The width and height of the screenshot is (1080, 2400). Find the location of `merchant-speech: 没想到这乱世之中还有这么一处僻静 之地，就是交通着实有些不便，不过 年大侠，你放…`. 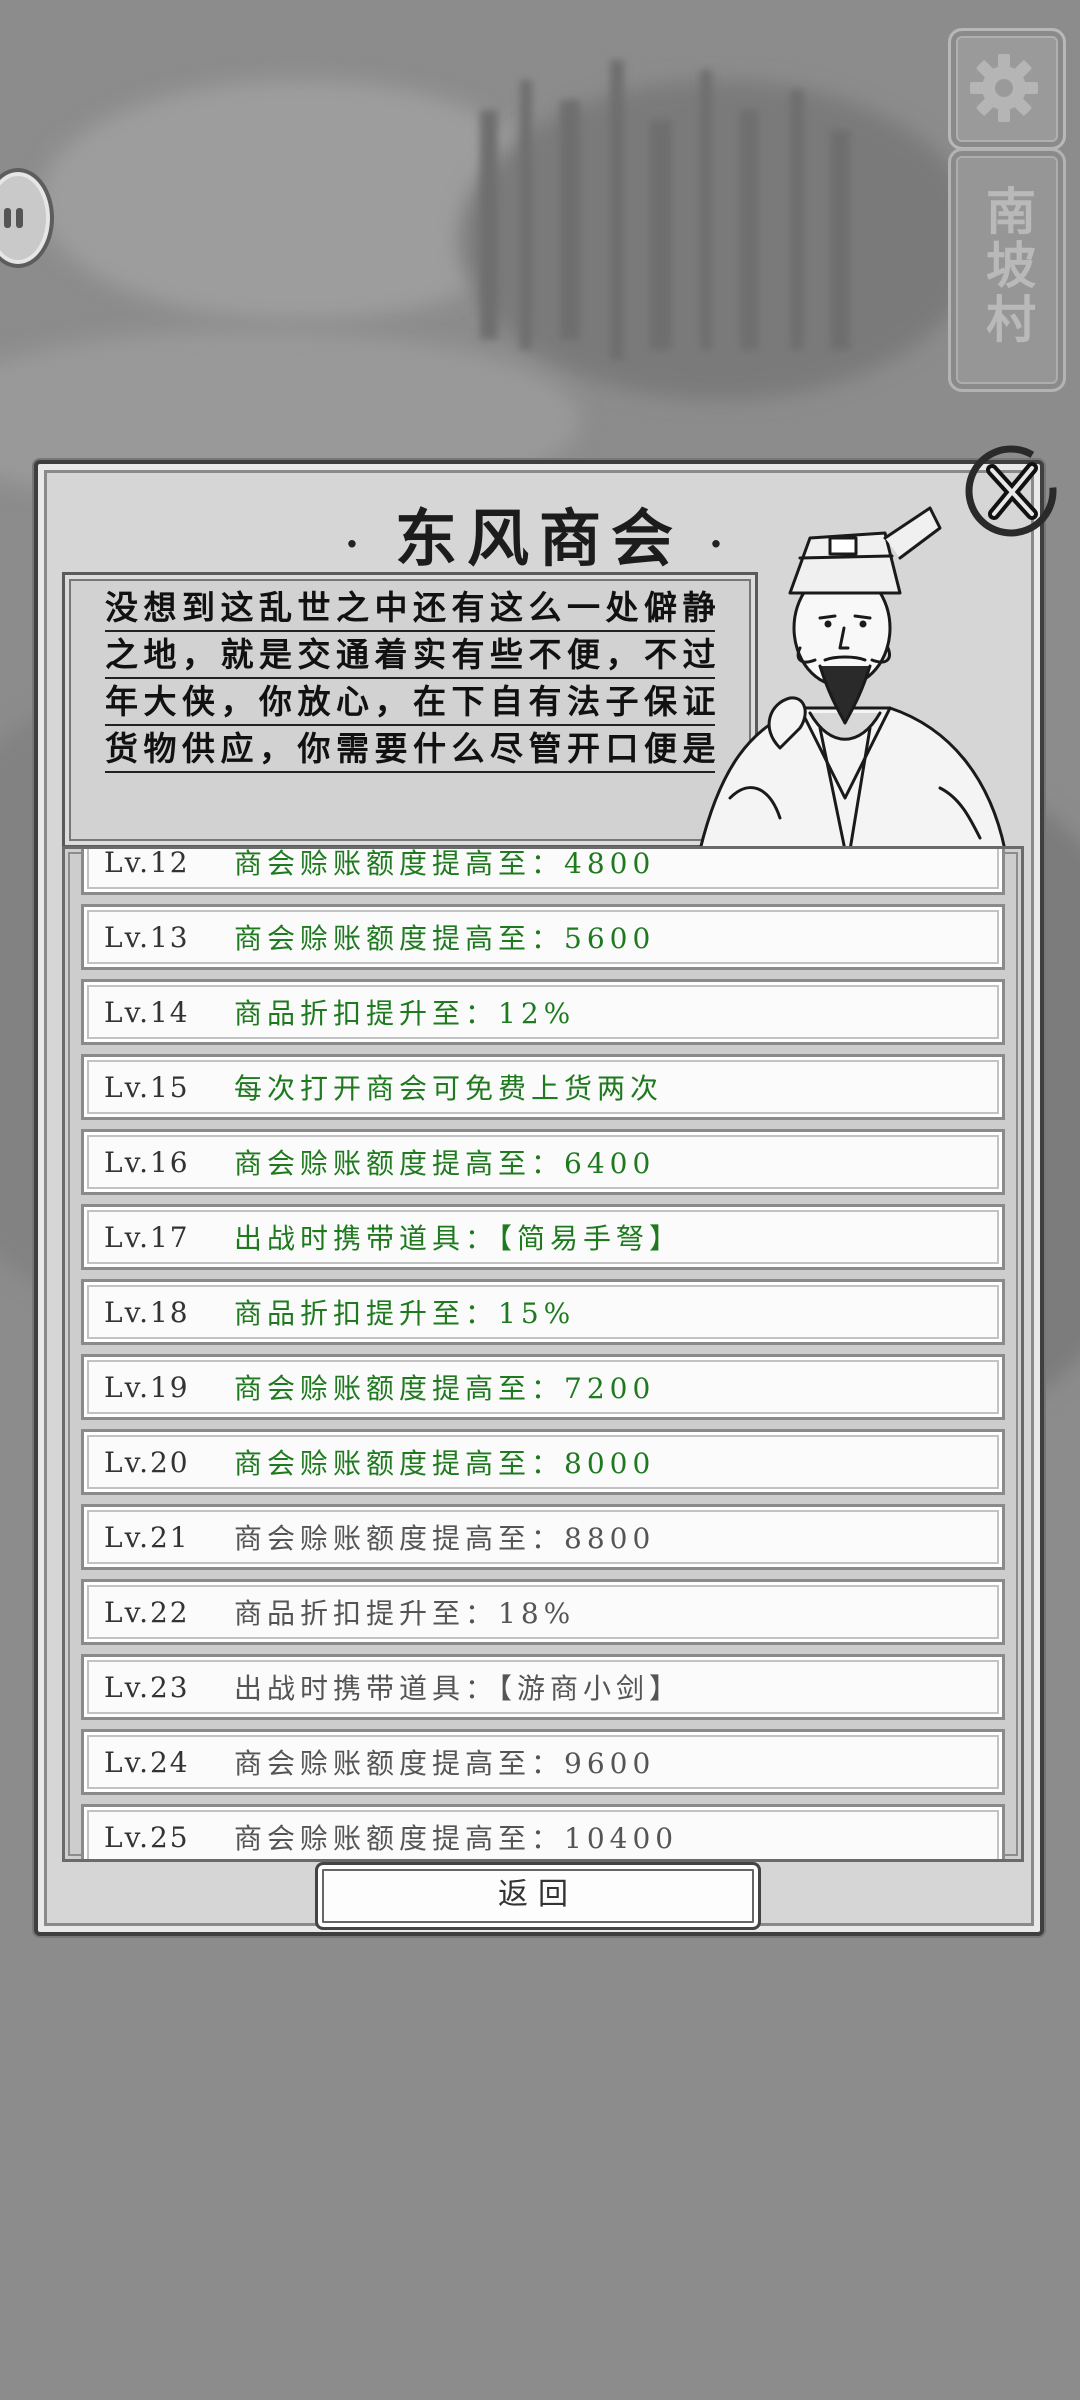

merchant-speech: 没想到这乱世之中还有这么一处僻静 之地，就是交通着实有些不便，不过 年大侠，你放… is located at coordinates (410, 679).